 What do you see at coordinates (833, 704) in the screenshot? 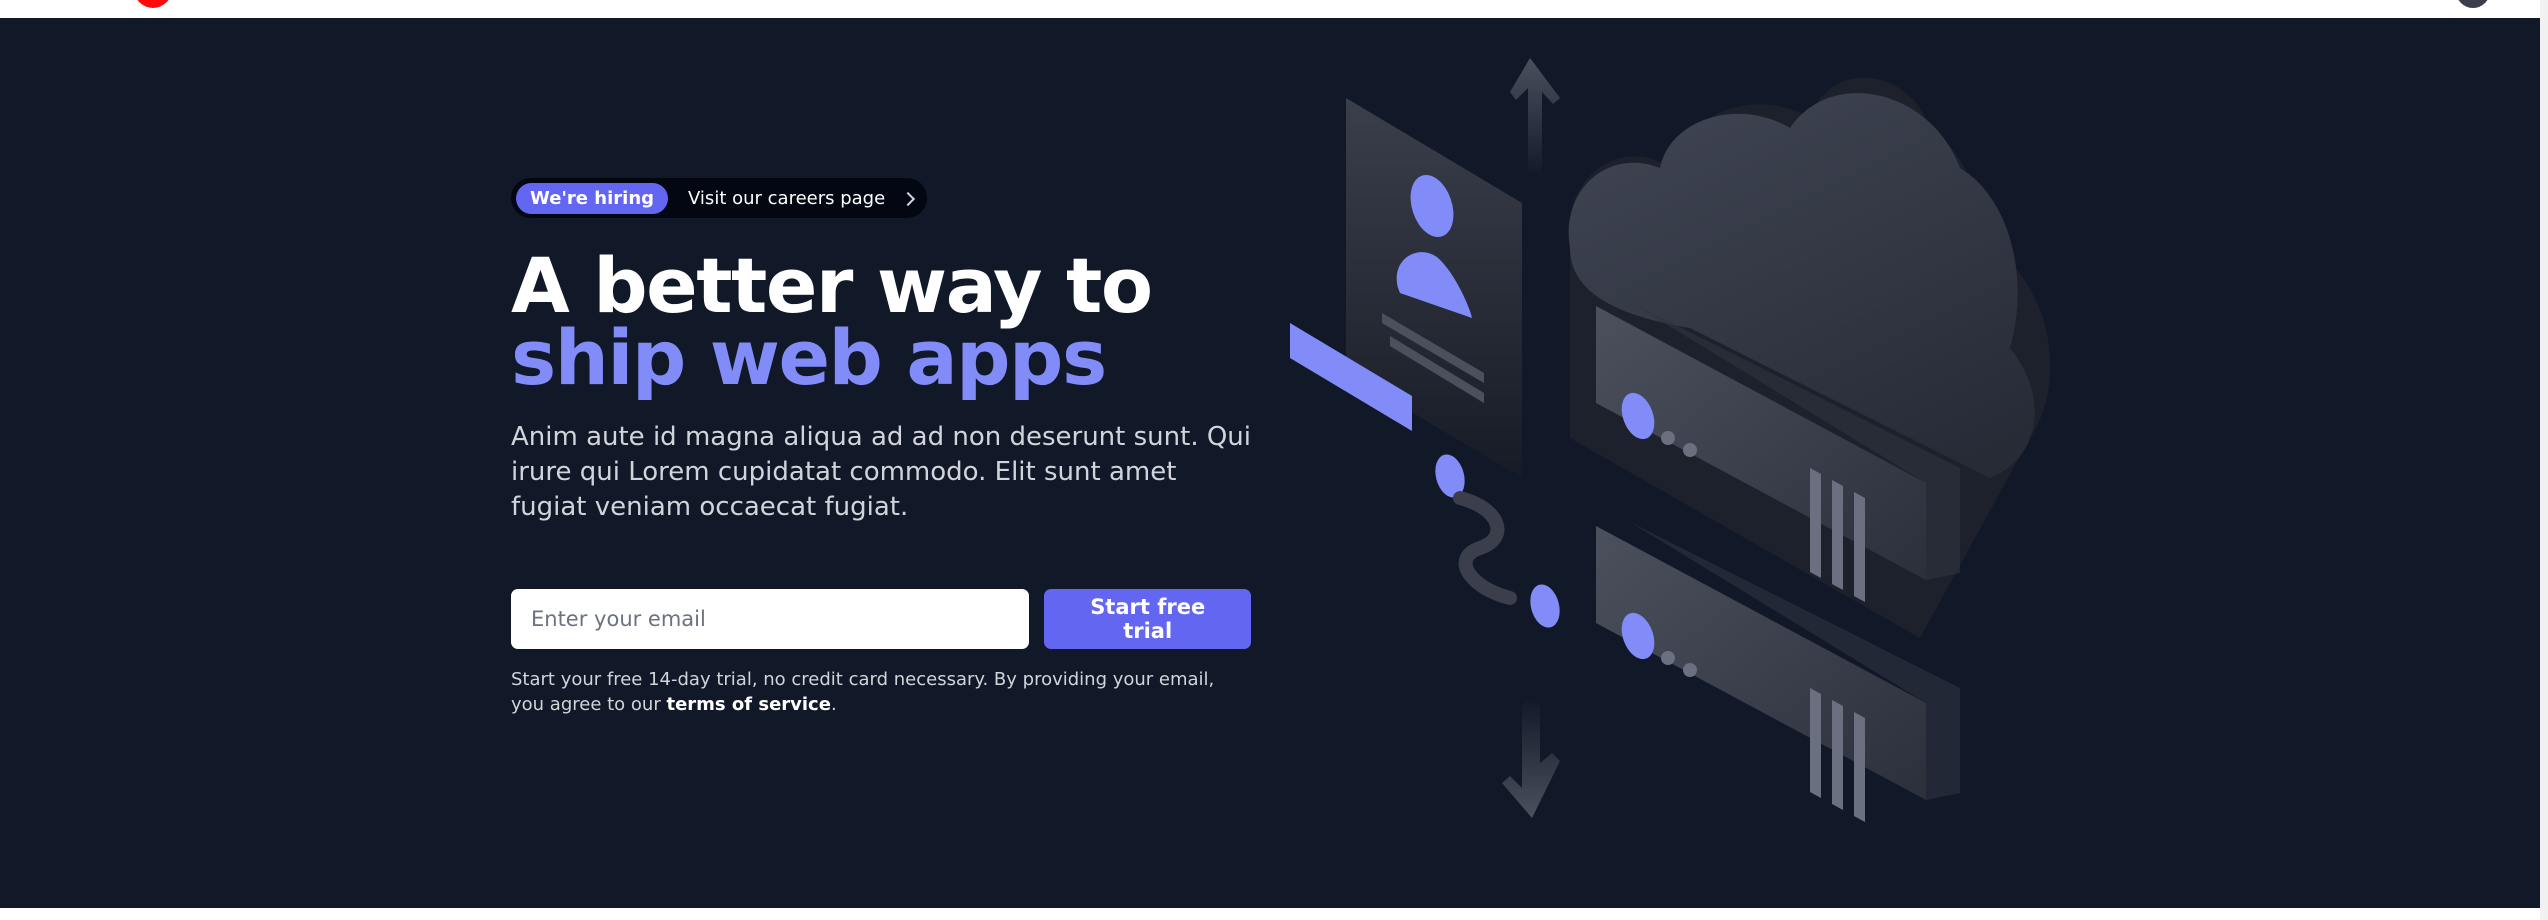
I see `disclaimer-end: .` at bounding box center [833, 704].